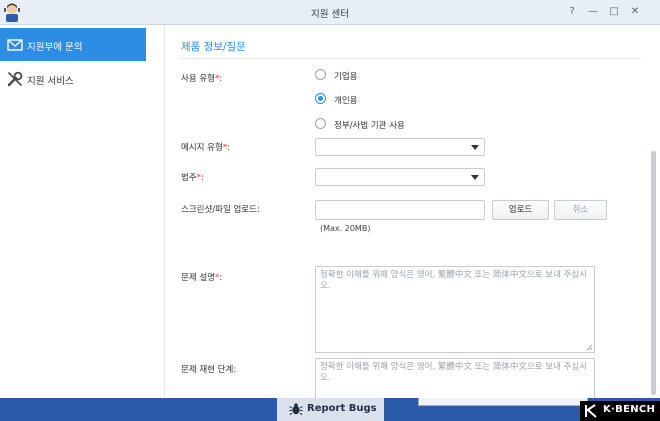 The image size is (660, 421). What do you see at coordinates (589, 347) in the screenshot?
I see `resize-grip-icon` at bounding box center [589, 347].